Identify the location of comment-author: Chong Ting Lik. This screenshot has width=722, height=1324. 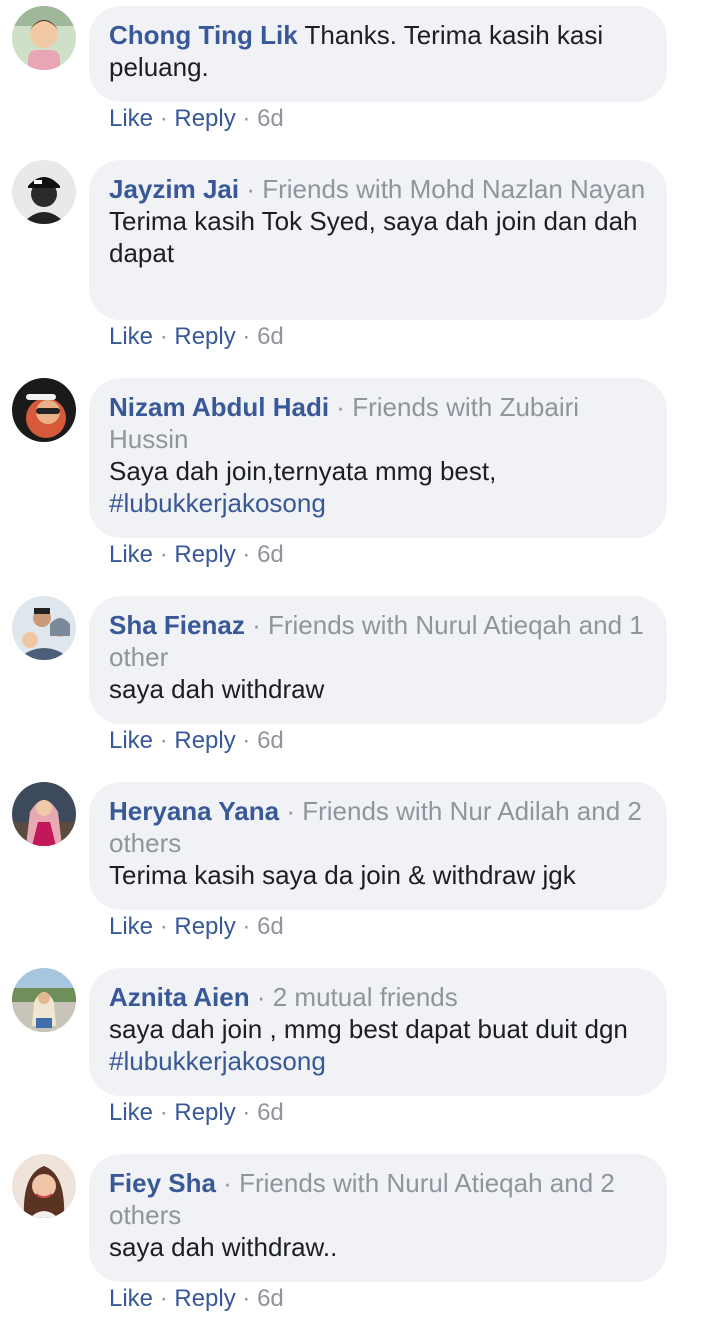
(203, 35).